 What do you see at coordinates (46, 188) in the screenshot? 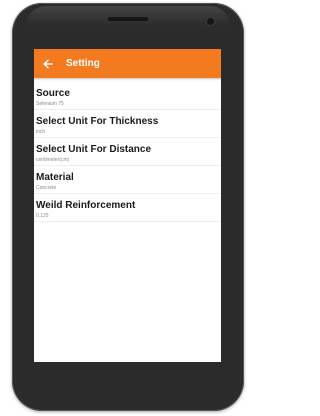
I see `setting-value: Concrete` at bounding box center [46, 188].